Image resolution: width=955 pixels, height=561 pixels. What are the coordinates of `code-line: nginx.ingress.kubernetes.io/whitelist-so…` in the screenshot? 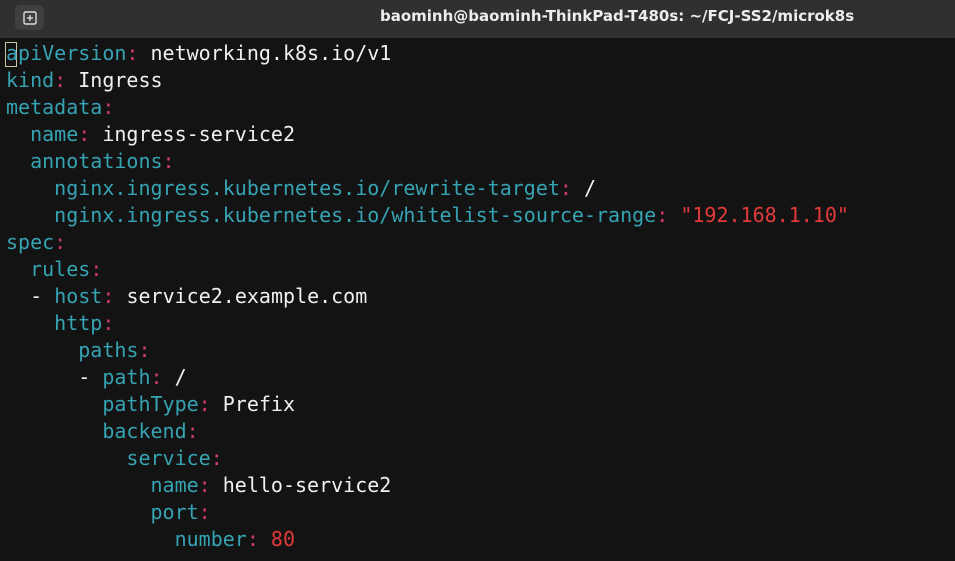 It's located at (427, 215).